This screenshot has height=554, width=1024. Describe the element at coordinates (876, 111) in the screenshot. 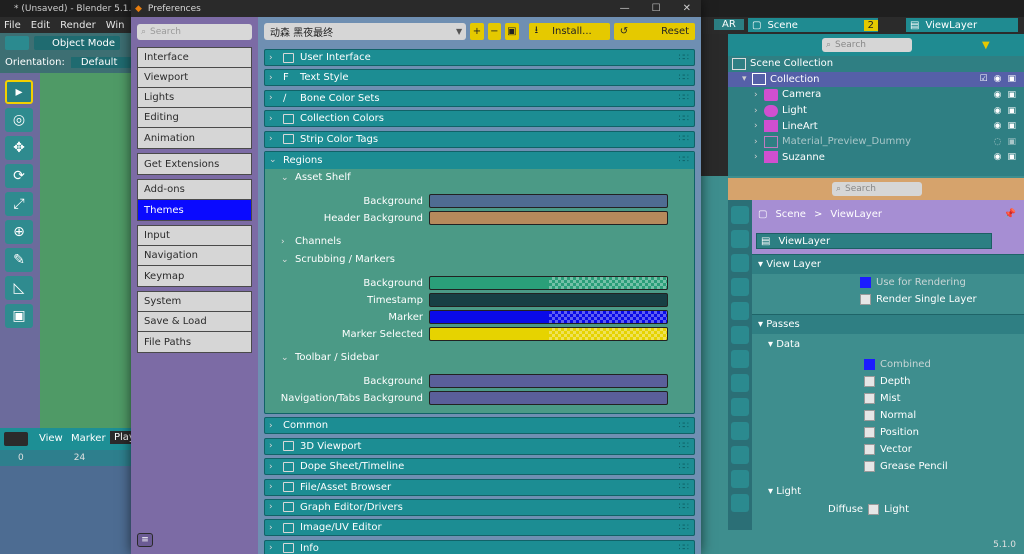

I see `outliner-row-light: › Light ◉ ▣` at that location.